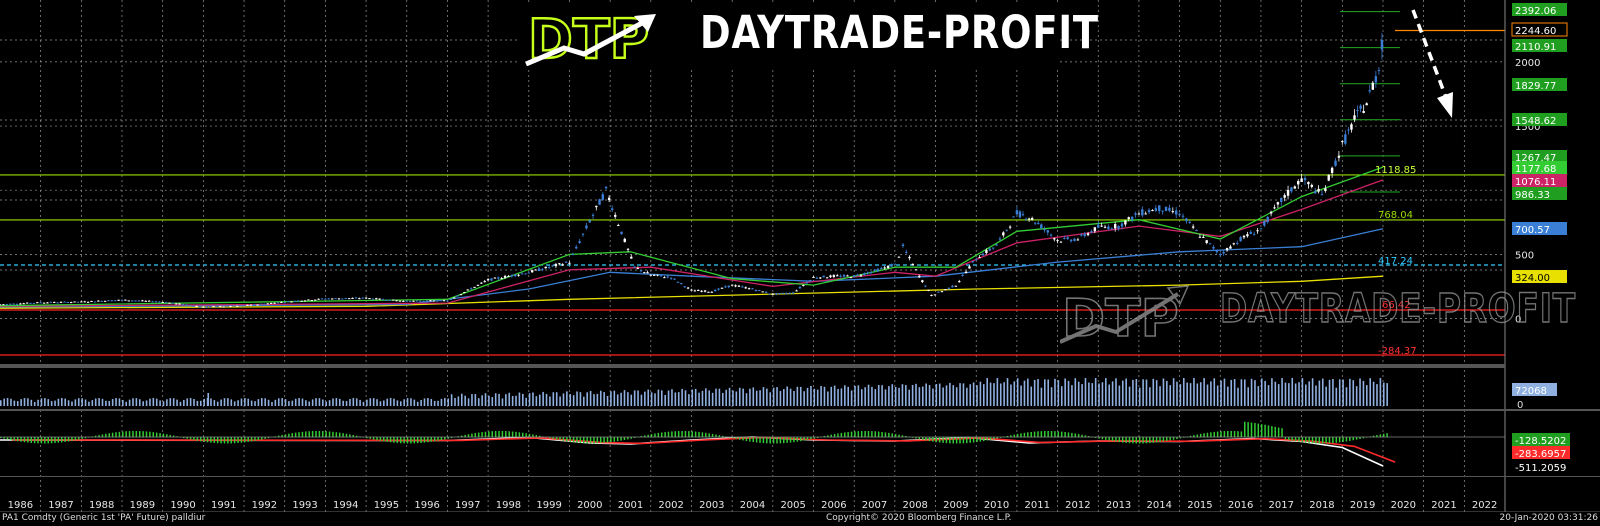 The height and width of the screenshot is (526, 1600). What do you see at coordinates (919, 518) in the screenshot?
I see `copyright-label: Copyright© 2020 Bloomberg Finance L.P.` at bounding box center [919, 518].